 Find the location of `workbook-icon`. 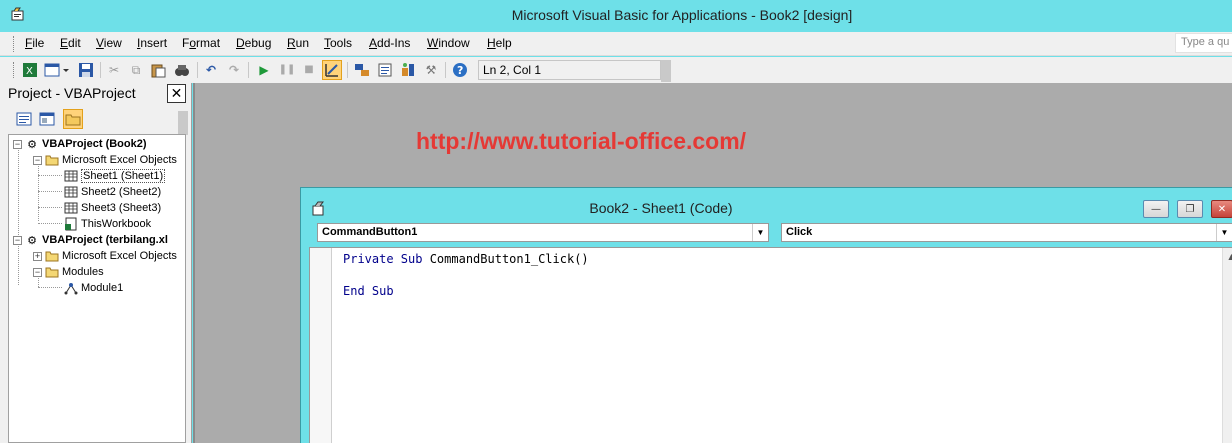

workbook-icon is located at coordinates (71, 224).